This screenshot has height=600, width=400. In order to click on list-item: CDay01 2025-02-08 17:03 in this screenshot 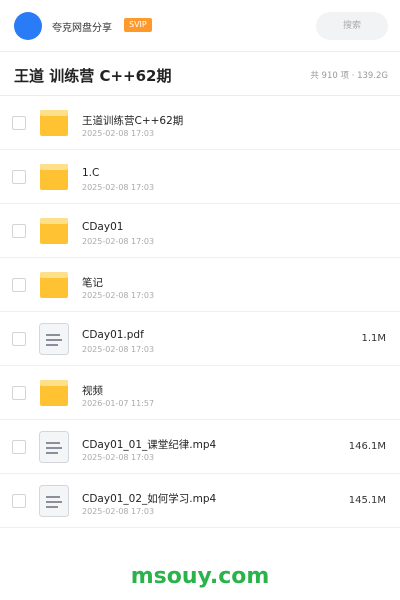, I will do `click(200, 231)`.